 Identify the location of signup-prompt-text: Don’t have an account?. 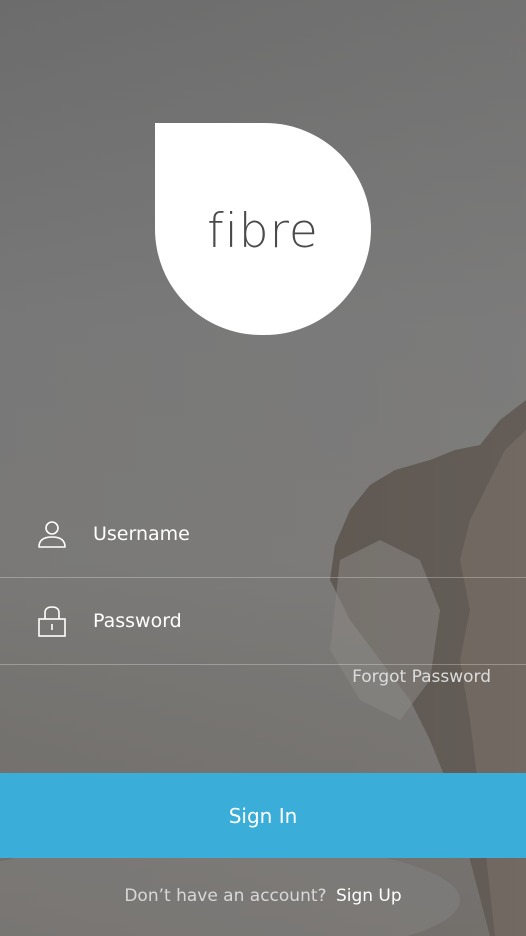
(225, 896).